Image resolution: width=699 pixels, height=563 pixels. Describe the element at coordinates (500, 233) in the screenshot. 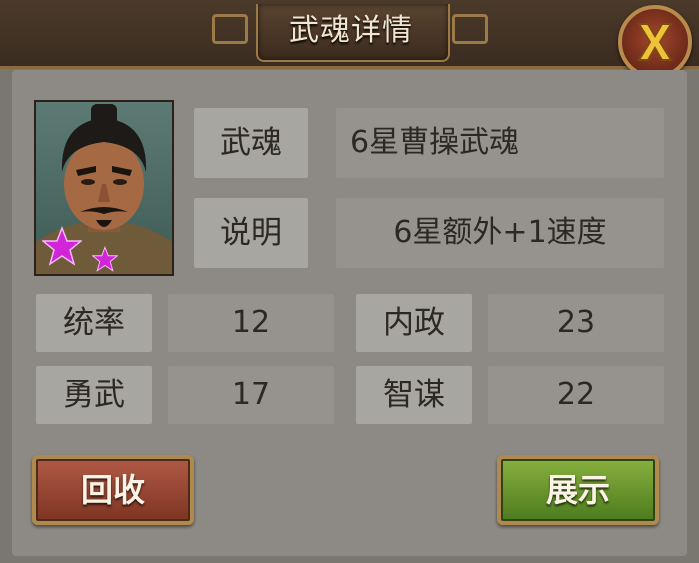

I see `soul-desc-value: 6星额外+1速度` at that location.